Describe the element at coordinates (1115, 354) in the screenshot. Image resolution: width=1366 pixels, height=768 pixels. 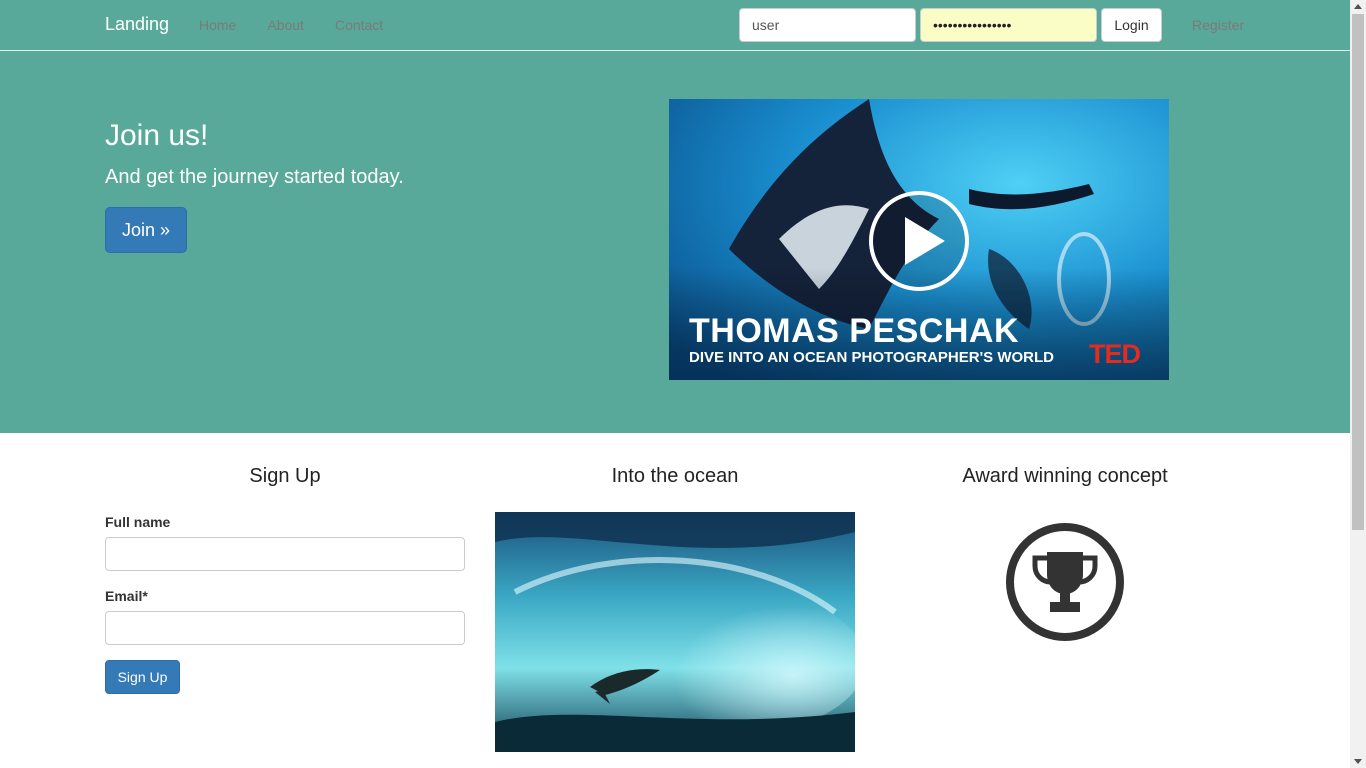
I see `ted-logo: TED` at that location.